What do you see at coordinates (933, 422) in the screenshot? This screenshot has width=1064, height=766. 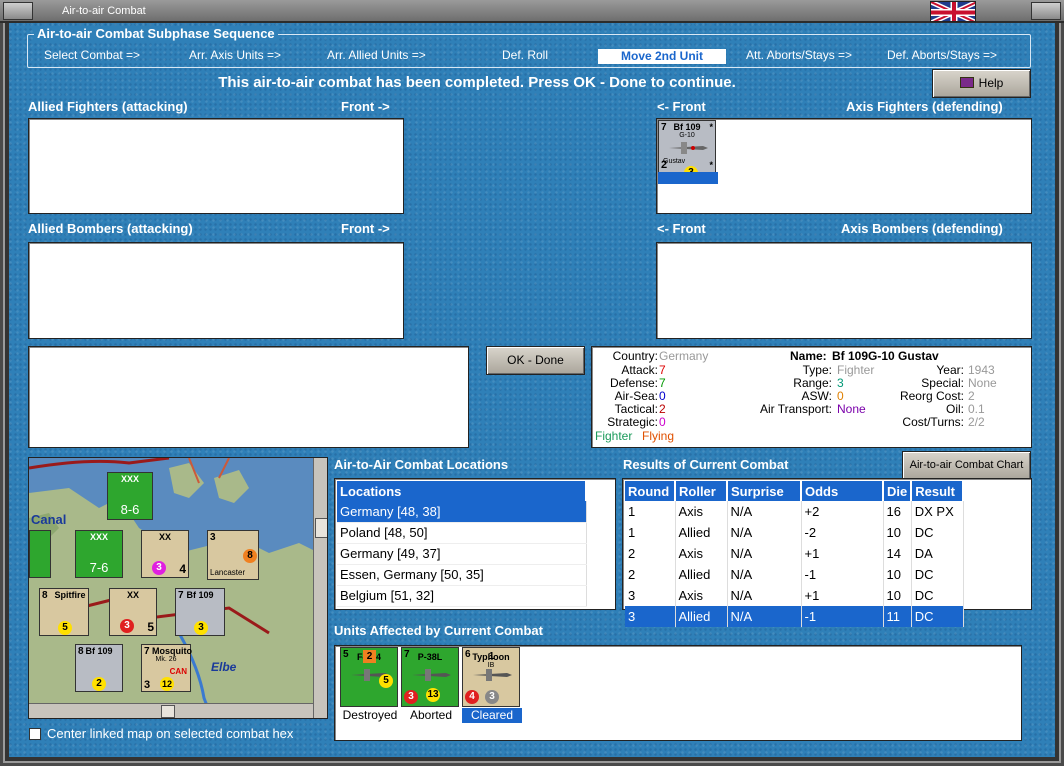 I see `cost-label: Cost/Turns:` at bounding box center [933, 422].